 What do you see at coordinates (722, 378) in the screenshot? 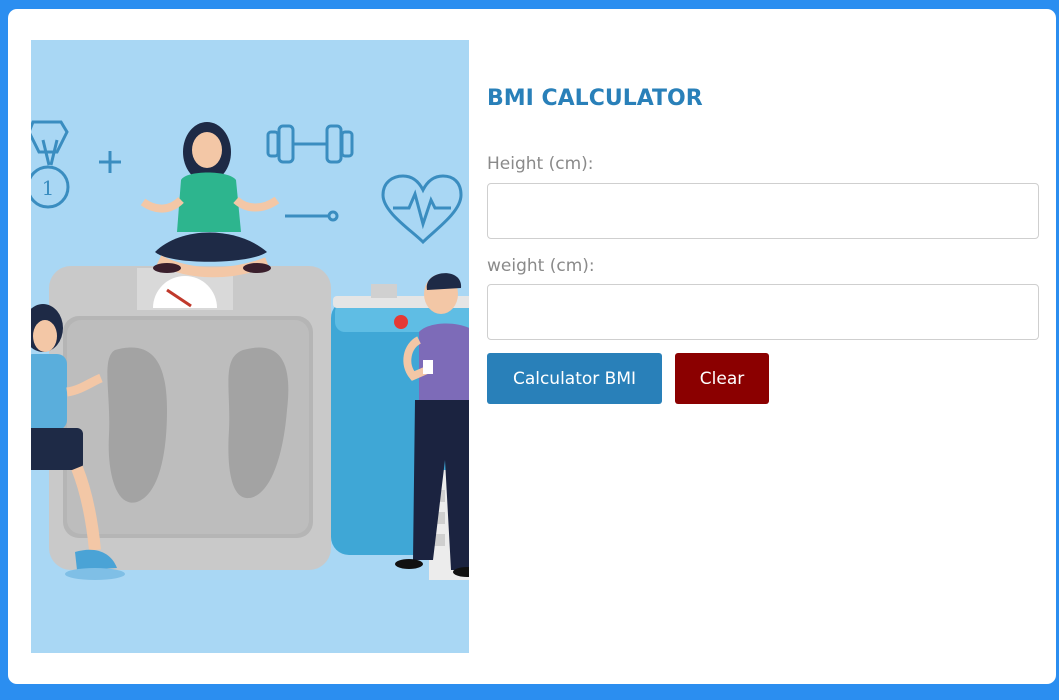
I see `clear-button: Clear` at bounding box center [722, 378].